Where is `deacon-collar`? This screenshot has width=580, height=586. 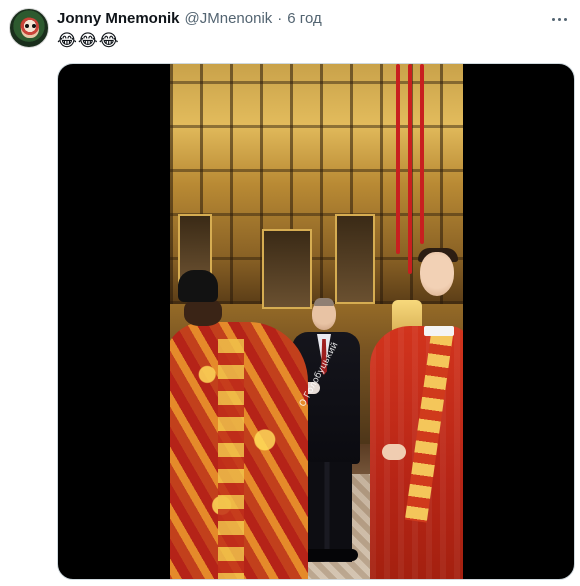
deacon-collar is located at coordinates (439, 331).